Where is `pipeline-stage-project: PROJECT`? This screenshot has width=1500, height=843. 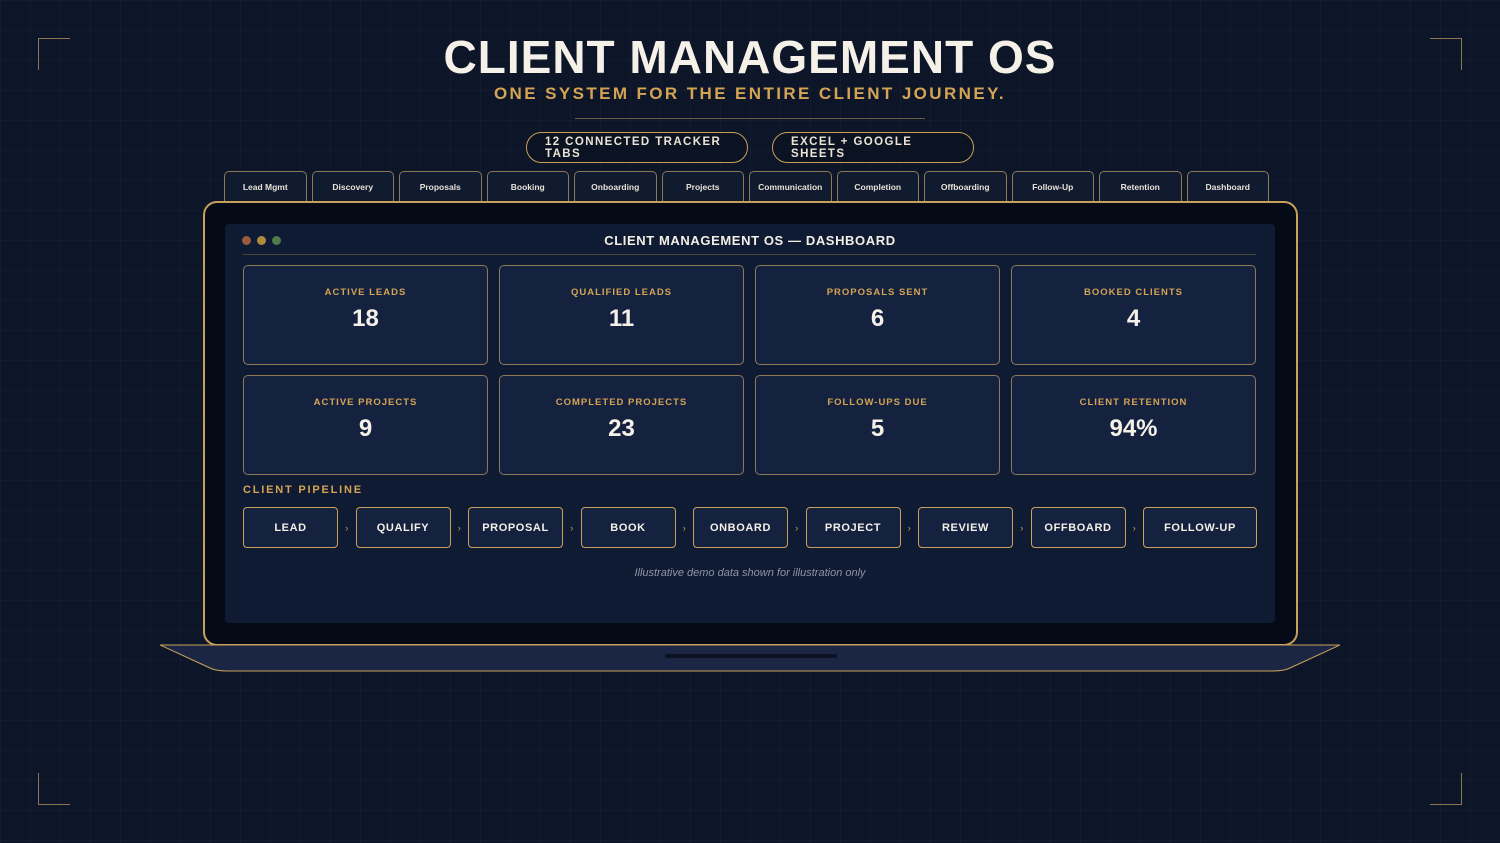 pipeline-stage-project: PROJECT is located at coordinates (853, 527).